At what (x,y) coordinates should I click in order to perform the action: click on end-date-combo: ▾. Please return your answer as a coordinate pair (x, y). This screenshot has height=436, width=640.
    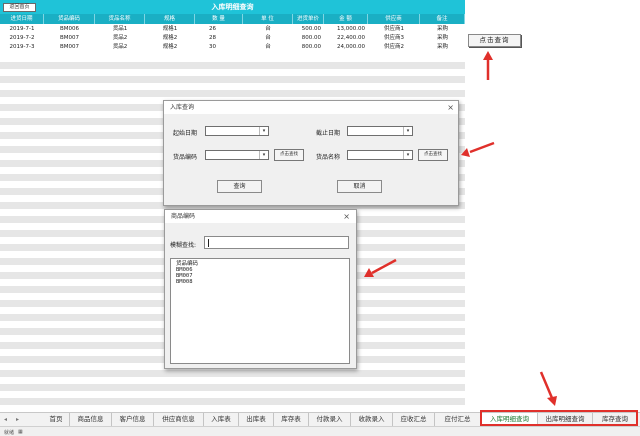
    Looking at the image, I should click on (380, 131).